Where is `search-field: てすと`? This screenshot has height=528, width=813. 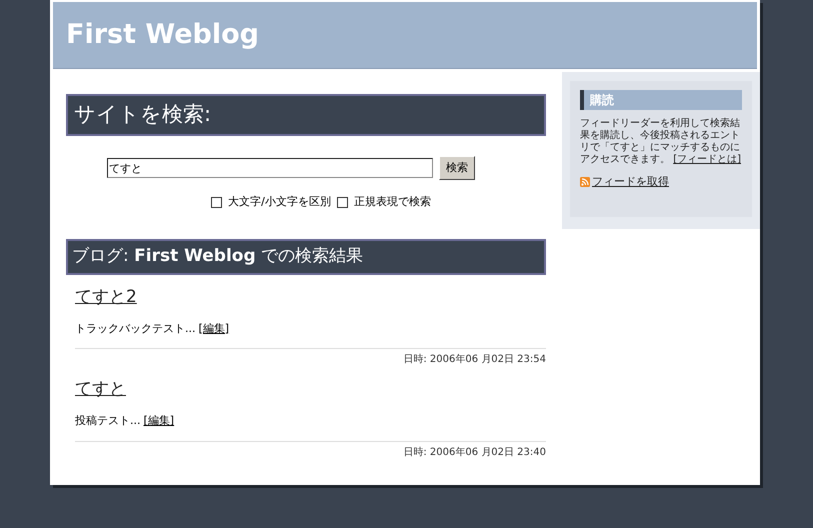 search-field: てすと is located at coordinates (270, 168).